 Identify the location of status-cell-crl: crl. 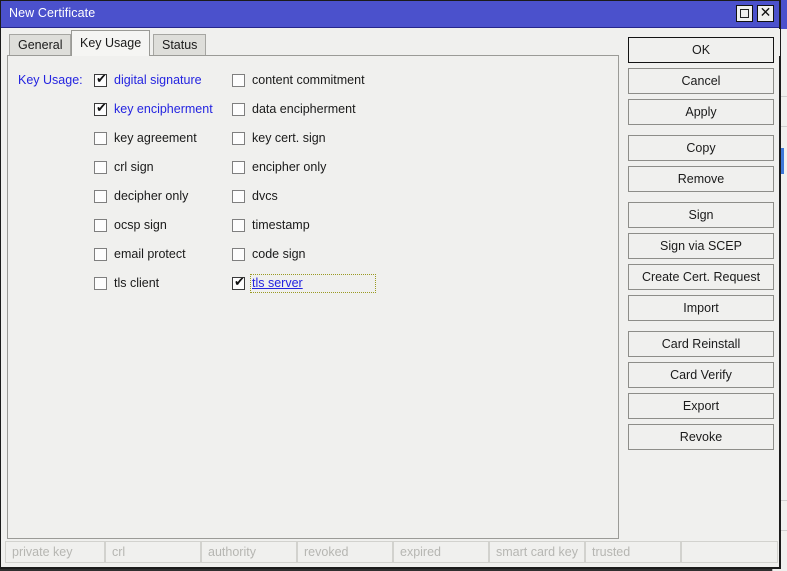
(153, 552).